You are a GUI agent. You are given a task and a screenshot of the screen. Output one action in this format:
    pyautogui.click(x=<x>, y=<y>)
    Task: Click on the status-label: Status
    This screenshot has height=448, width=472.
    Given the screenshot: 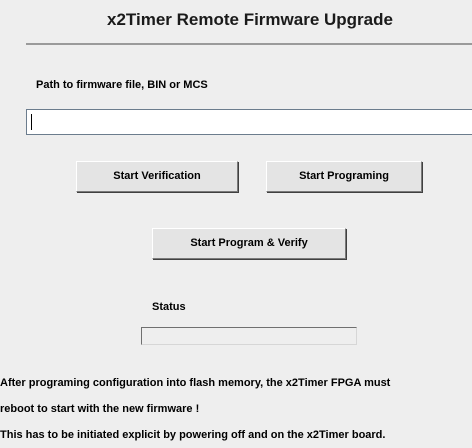 What is the action you would take?
    pyautogui.click(x=169, y=307)
    